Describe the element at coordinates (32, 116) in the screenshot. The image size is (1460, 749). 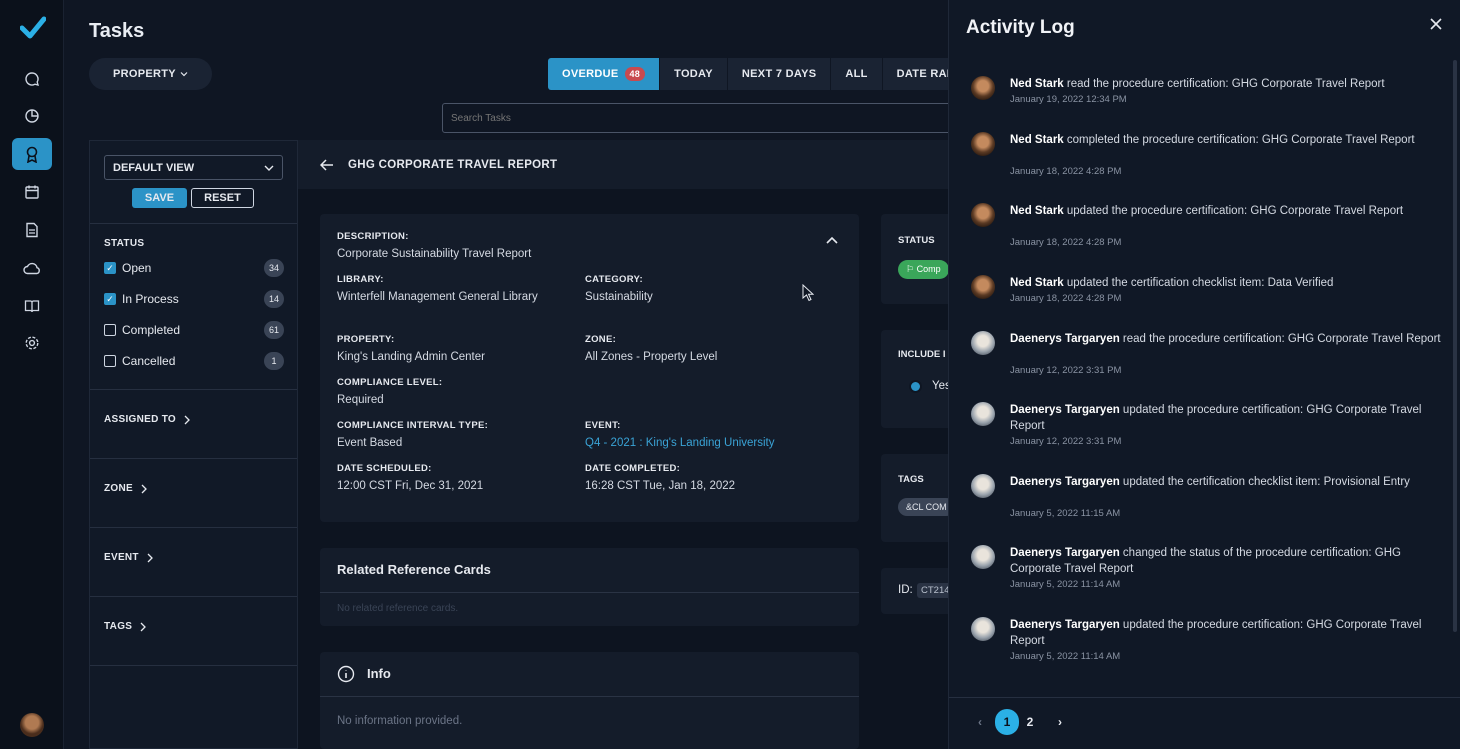
I see `nav-chart-icon` at that location.